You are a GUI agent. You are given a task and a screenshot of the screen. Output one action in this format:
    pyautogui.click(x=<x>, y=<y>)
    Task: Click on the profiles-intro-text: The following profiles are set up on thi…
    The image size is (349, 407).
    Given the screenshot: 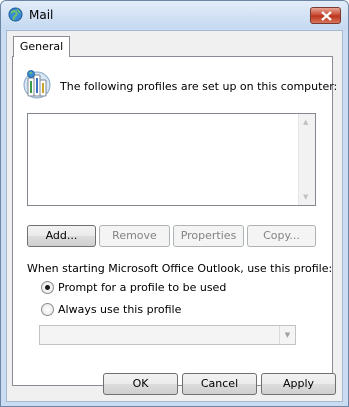 What is the action you would take?
    pyautogui.click(x=199, y=86)
    